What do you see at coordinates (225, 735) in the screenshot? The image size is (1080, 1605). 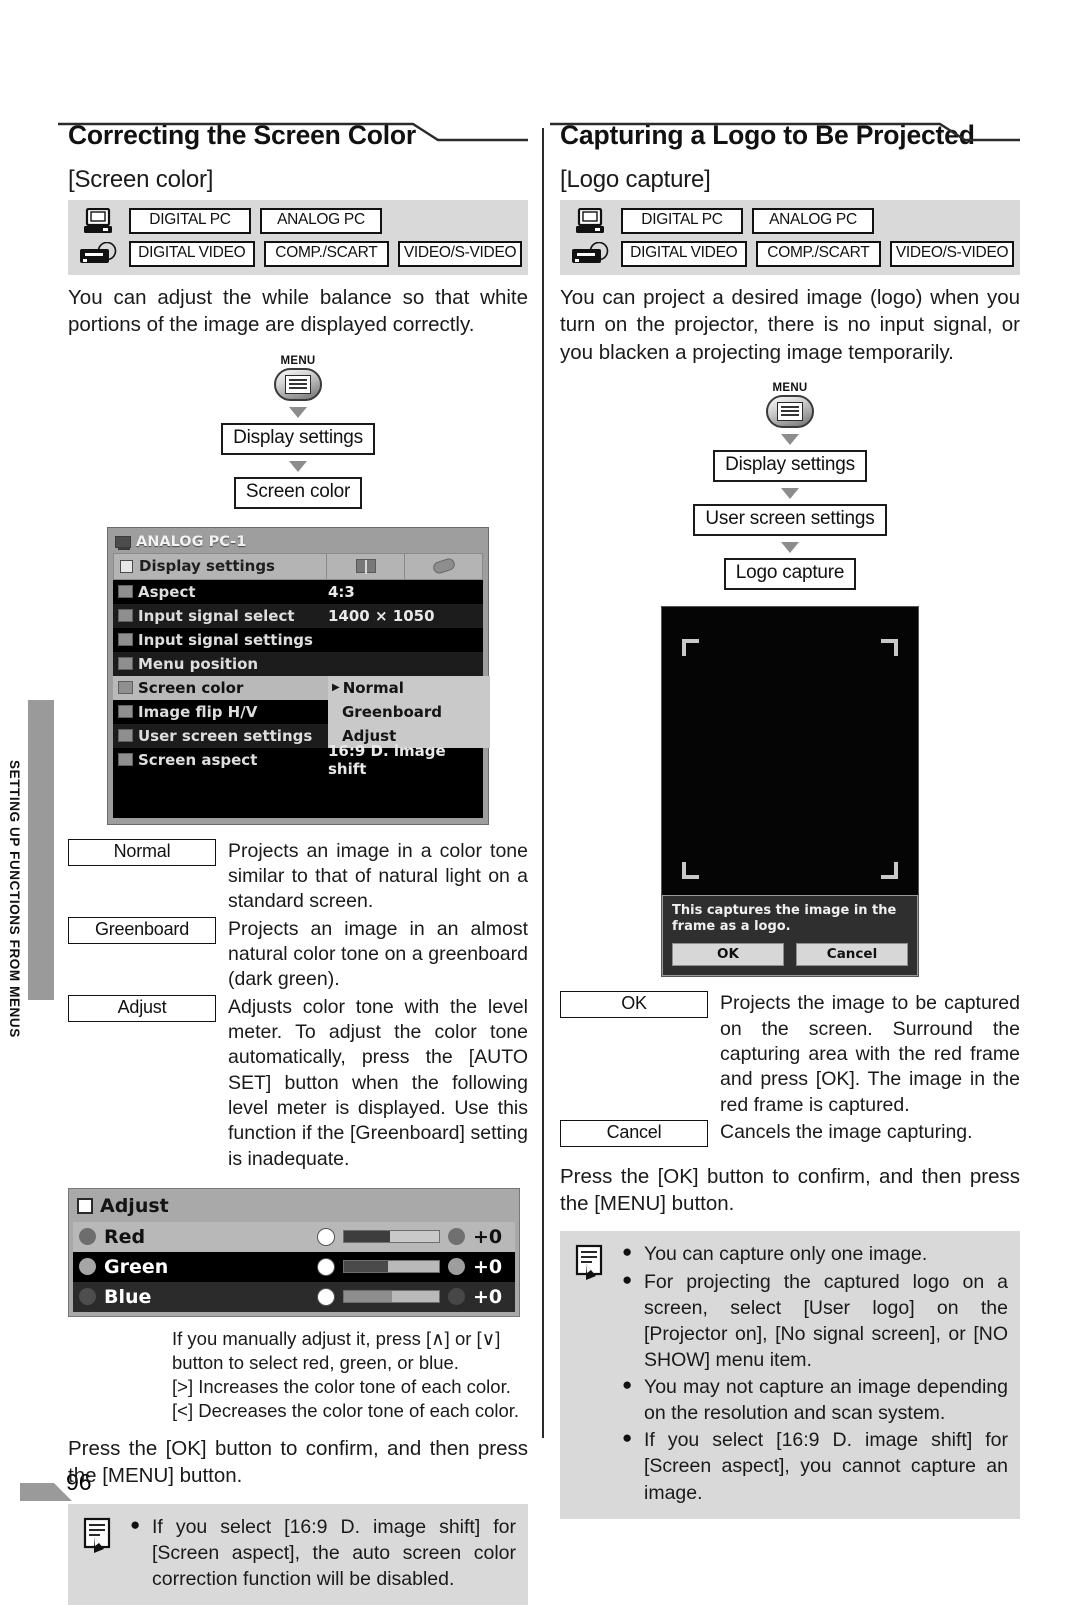 I see `osd-row-label: User screen settings` at bounding box center [225, 735].